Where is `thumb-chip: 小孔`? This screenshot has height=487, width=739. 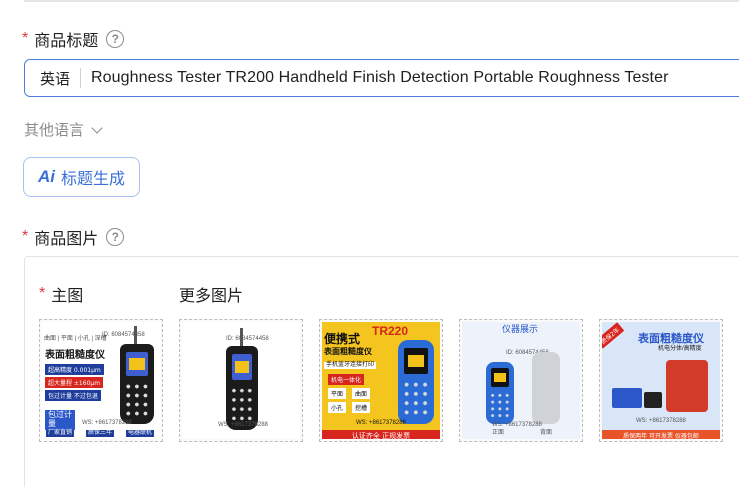
thumb-chip: 小孔 is located at coordinates (337, 407).